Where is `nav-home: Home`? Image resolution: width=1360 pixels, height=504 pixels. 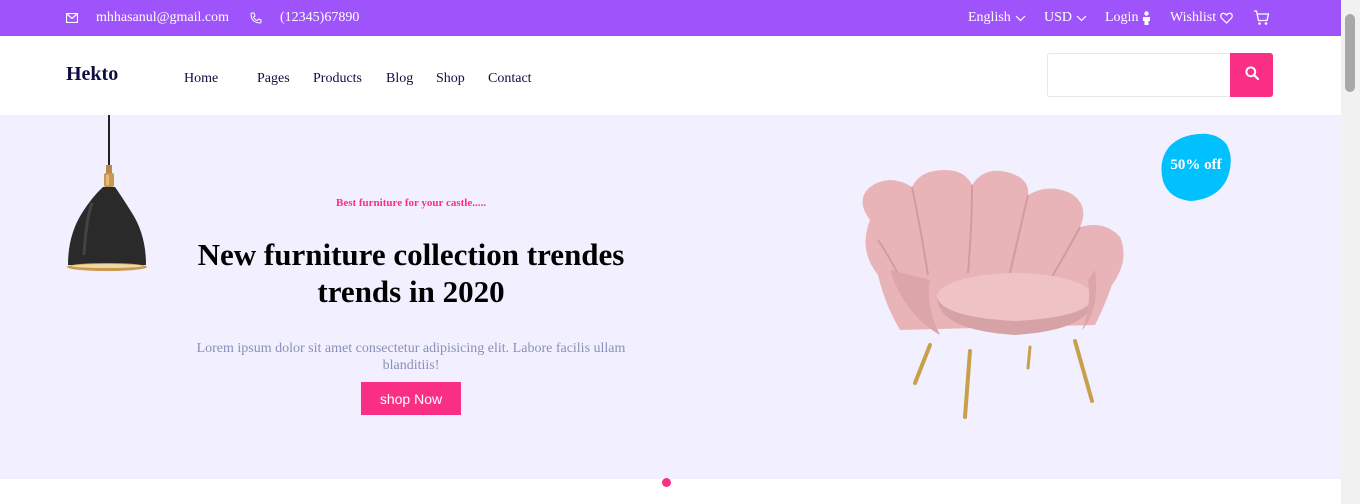
nav-home: Home is located at coordinates (201, 79).